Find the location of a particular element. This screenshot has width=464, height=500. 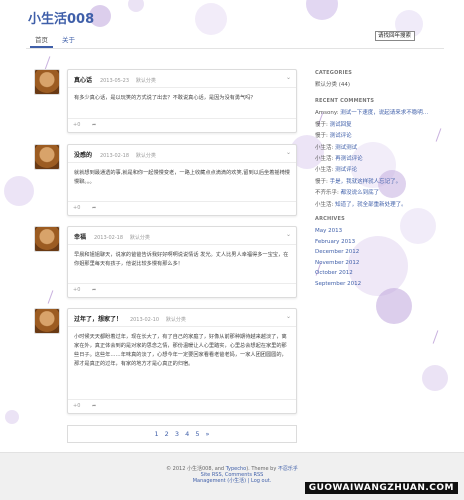

archive-link: May 2013 is located at coordinates (380, 231).